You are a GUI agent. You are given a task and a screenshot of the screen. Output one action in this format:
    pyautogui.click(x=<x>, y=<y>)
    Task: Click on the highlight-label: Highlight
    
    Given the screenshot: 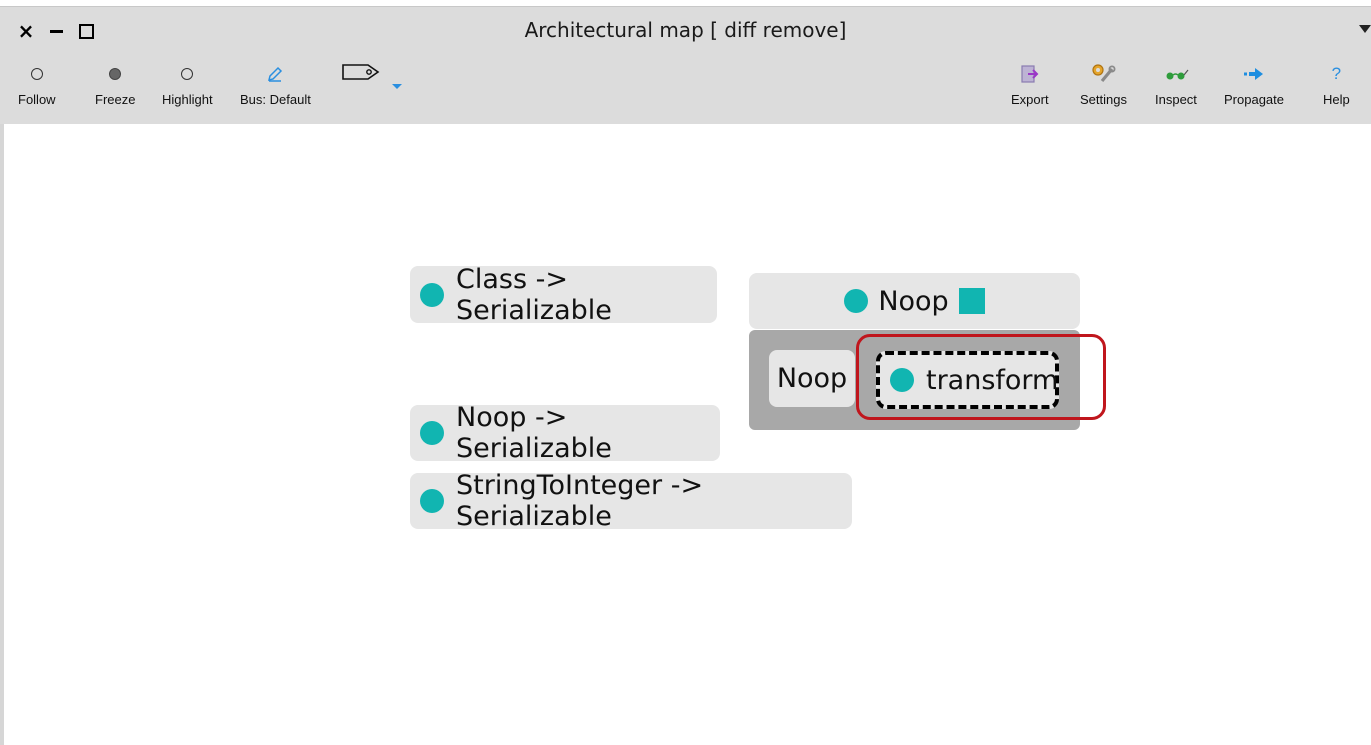 What is the action you would take?
    pyautogui.click(x=187, y=99)
    